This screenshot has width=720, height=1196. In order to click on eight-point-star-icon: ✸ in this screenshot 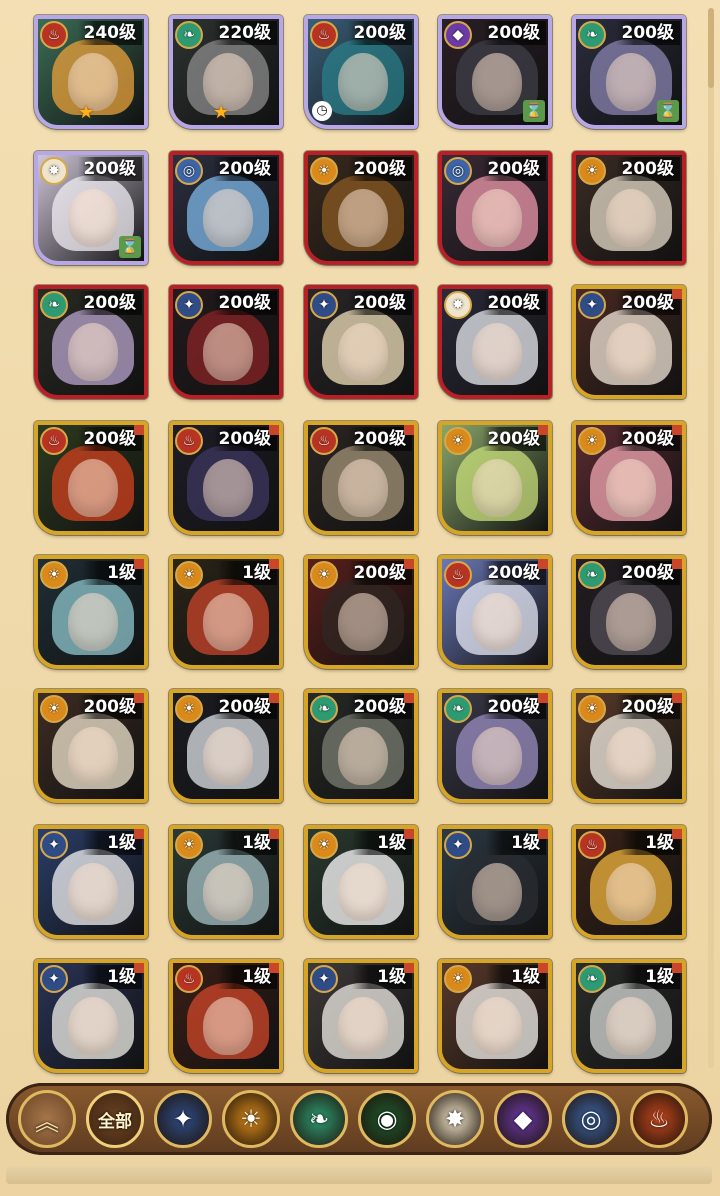, I will do `click(455, 1119)`.